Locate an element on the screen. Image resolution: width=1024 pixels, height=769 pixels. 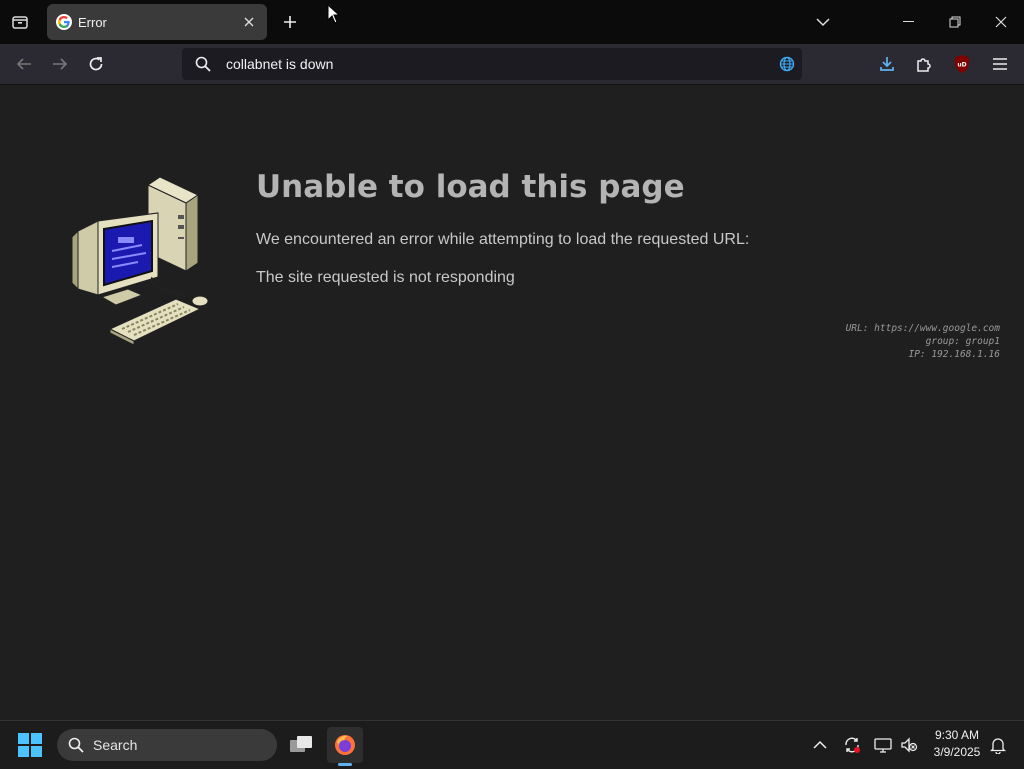
chevron-down-icon is located at coordinates (823, 22).